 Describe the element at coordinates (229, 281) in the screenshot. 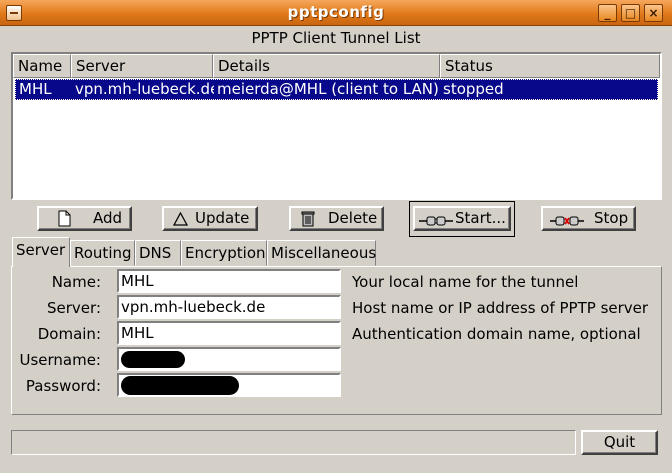

I see `name-field: MHL` at that location.